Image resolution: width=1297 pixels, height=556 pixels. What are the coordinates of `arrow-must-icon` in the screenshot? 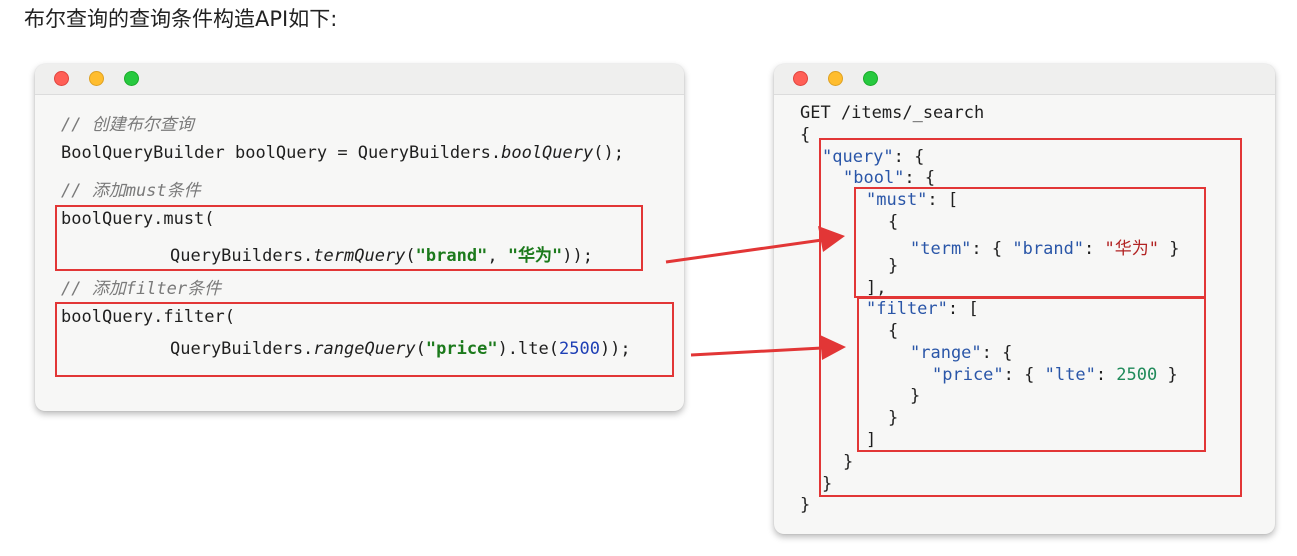 It's located at (755, 245).